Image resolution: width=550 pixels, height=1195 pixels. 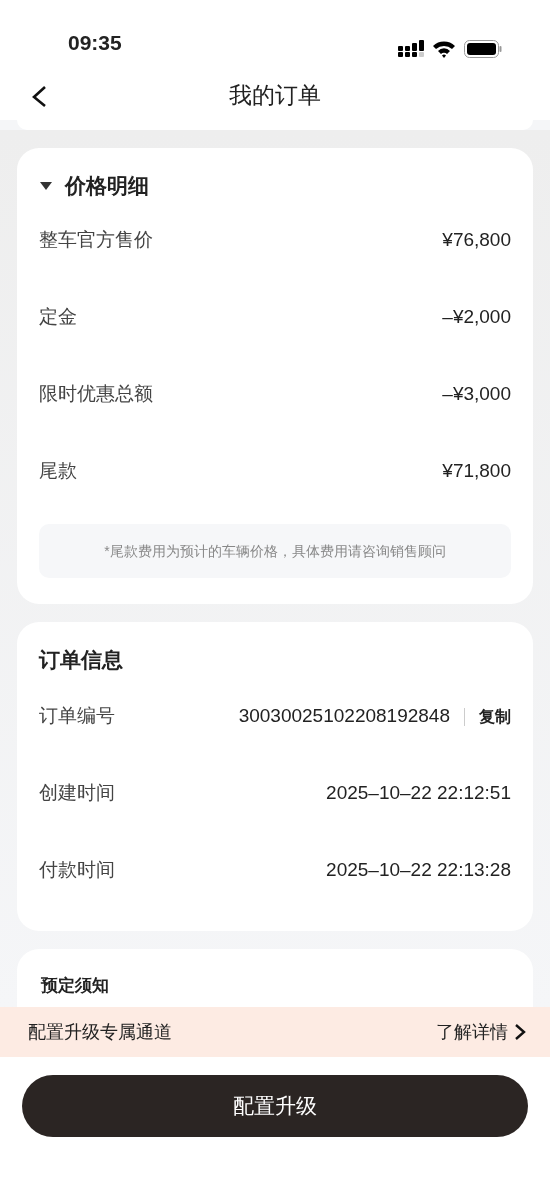 I want to click on details-link: 了解详情, so click(x=472, y=1032).